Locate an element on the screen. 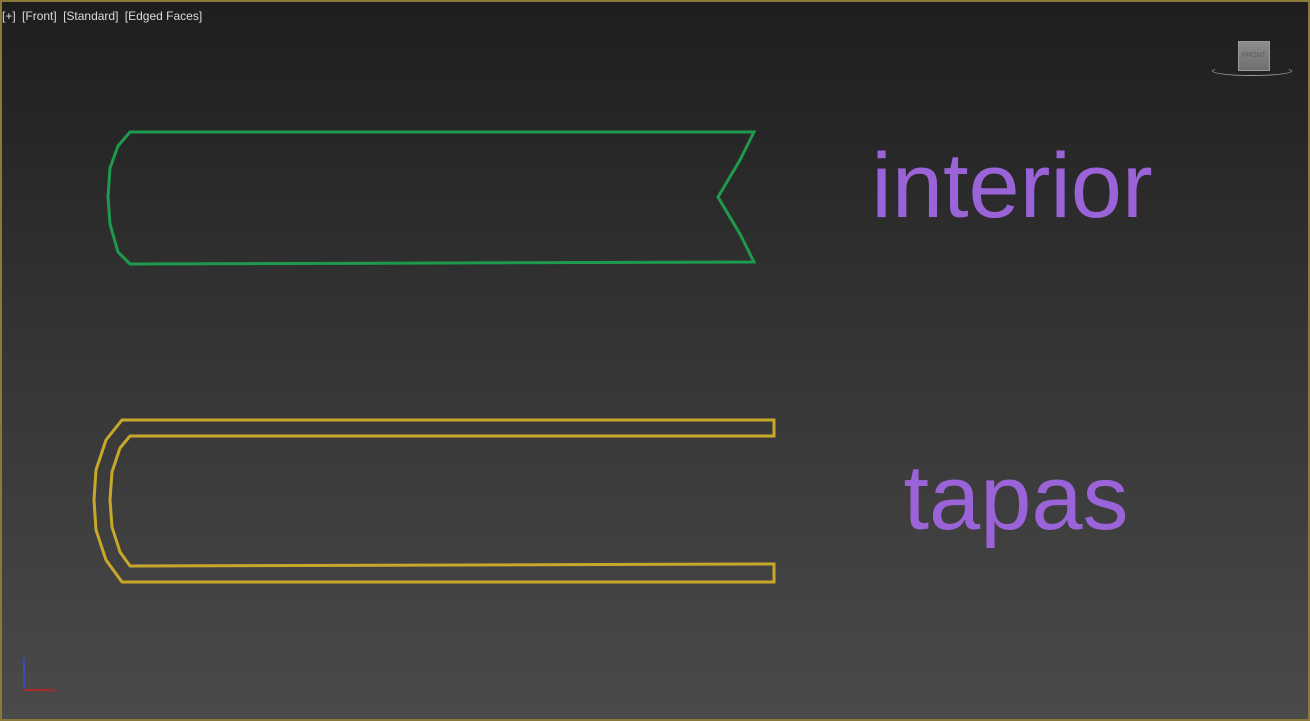 The image size is (1310, 721). interior-shape is located at coordinates (431, 198).